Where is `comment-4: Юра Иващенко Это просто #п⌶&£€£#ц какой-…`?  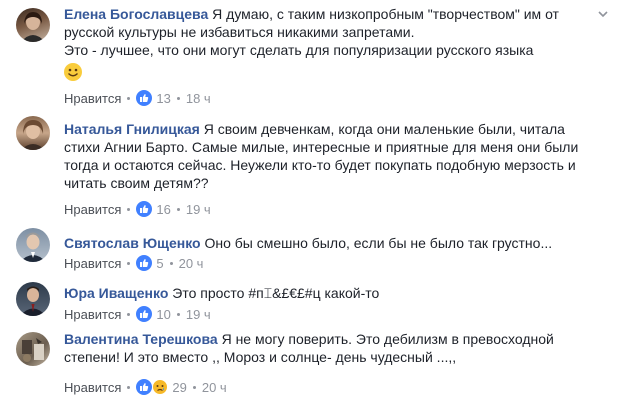 comment-4: Юра Иващенко Это просто #п⌶&£€£#ц какой-… is located at coordinates (308, 302).